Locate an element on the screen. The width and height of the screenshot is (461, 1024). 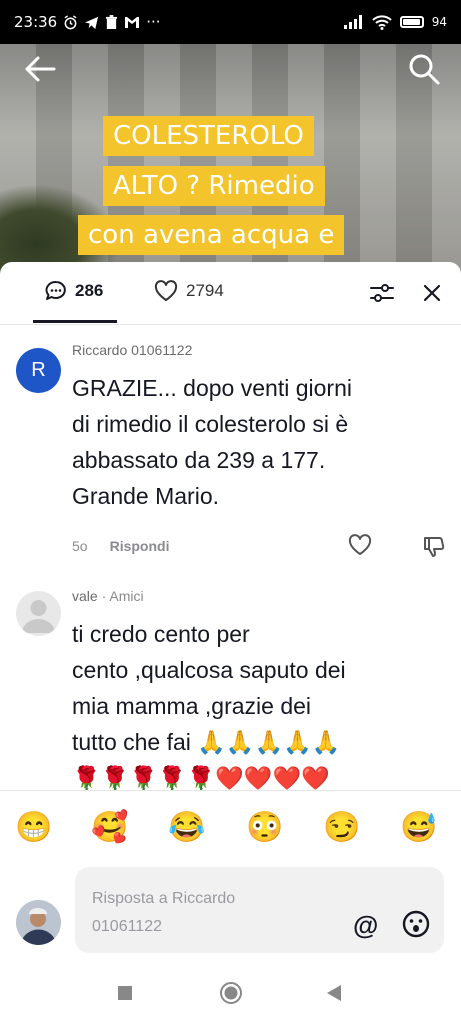
user-photo-icon is located at coordinates (38, 922).